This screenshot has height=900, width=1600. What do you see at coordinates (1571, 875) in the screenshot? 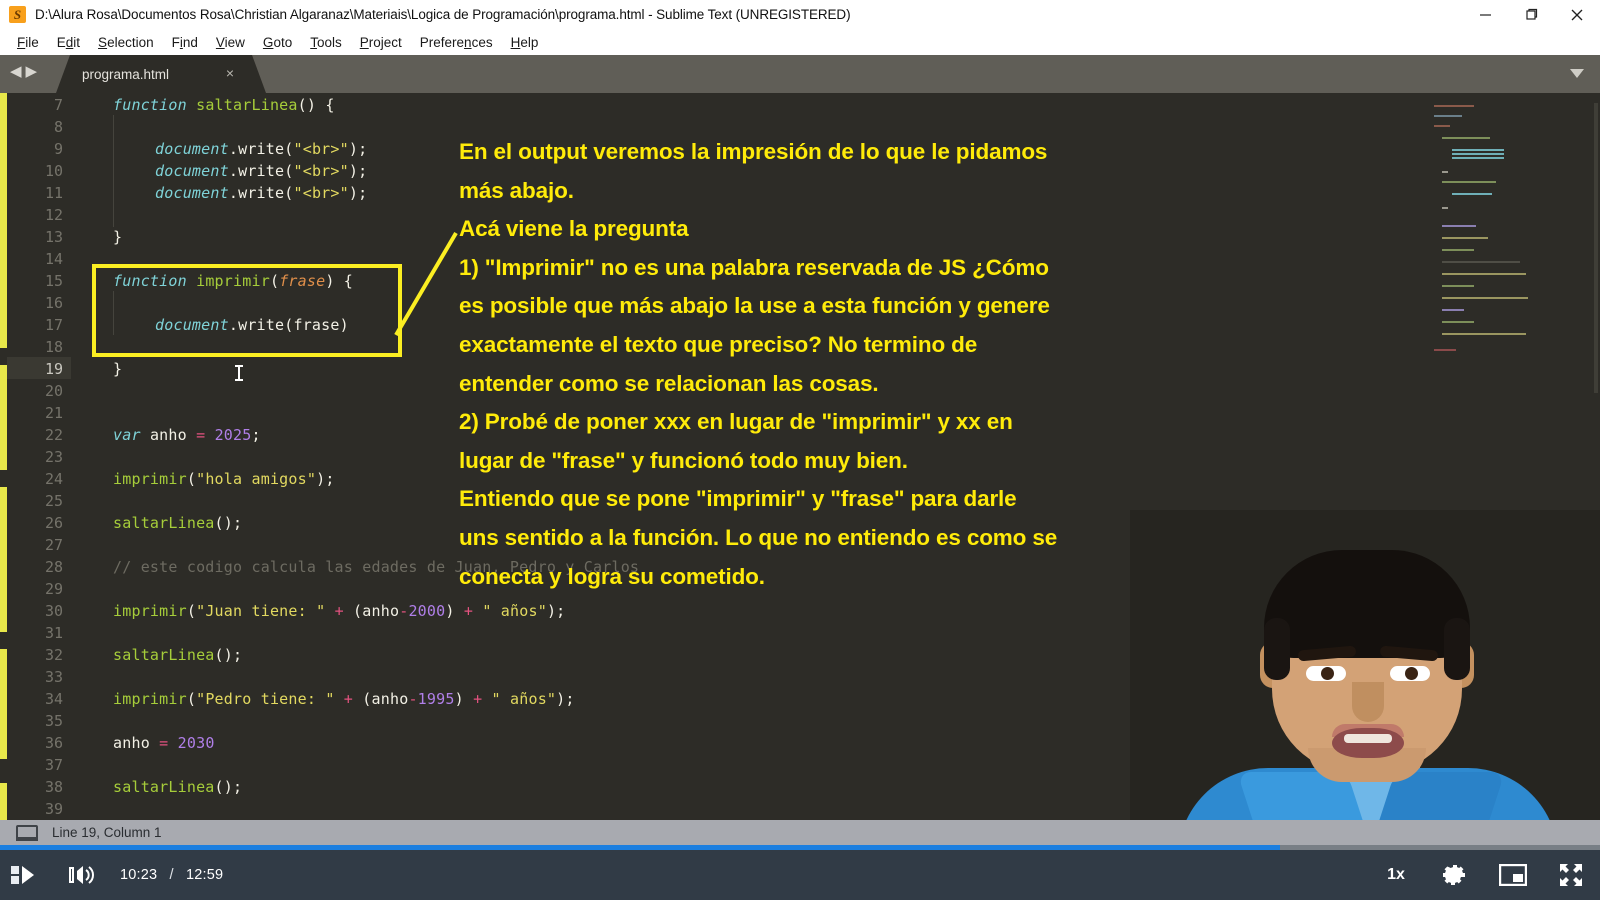
I see `fullscreen-icon` at bounding box center [1571, 875].